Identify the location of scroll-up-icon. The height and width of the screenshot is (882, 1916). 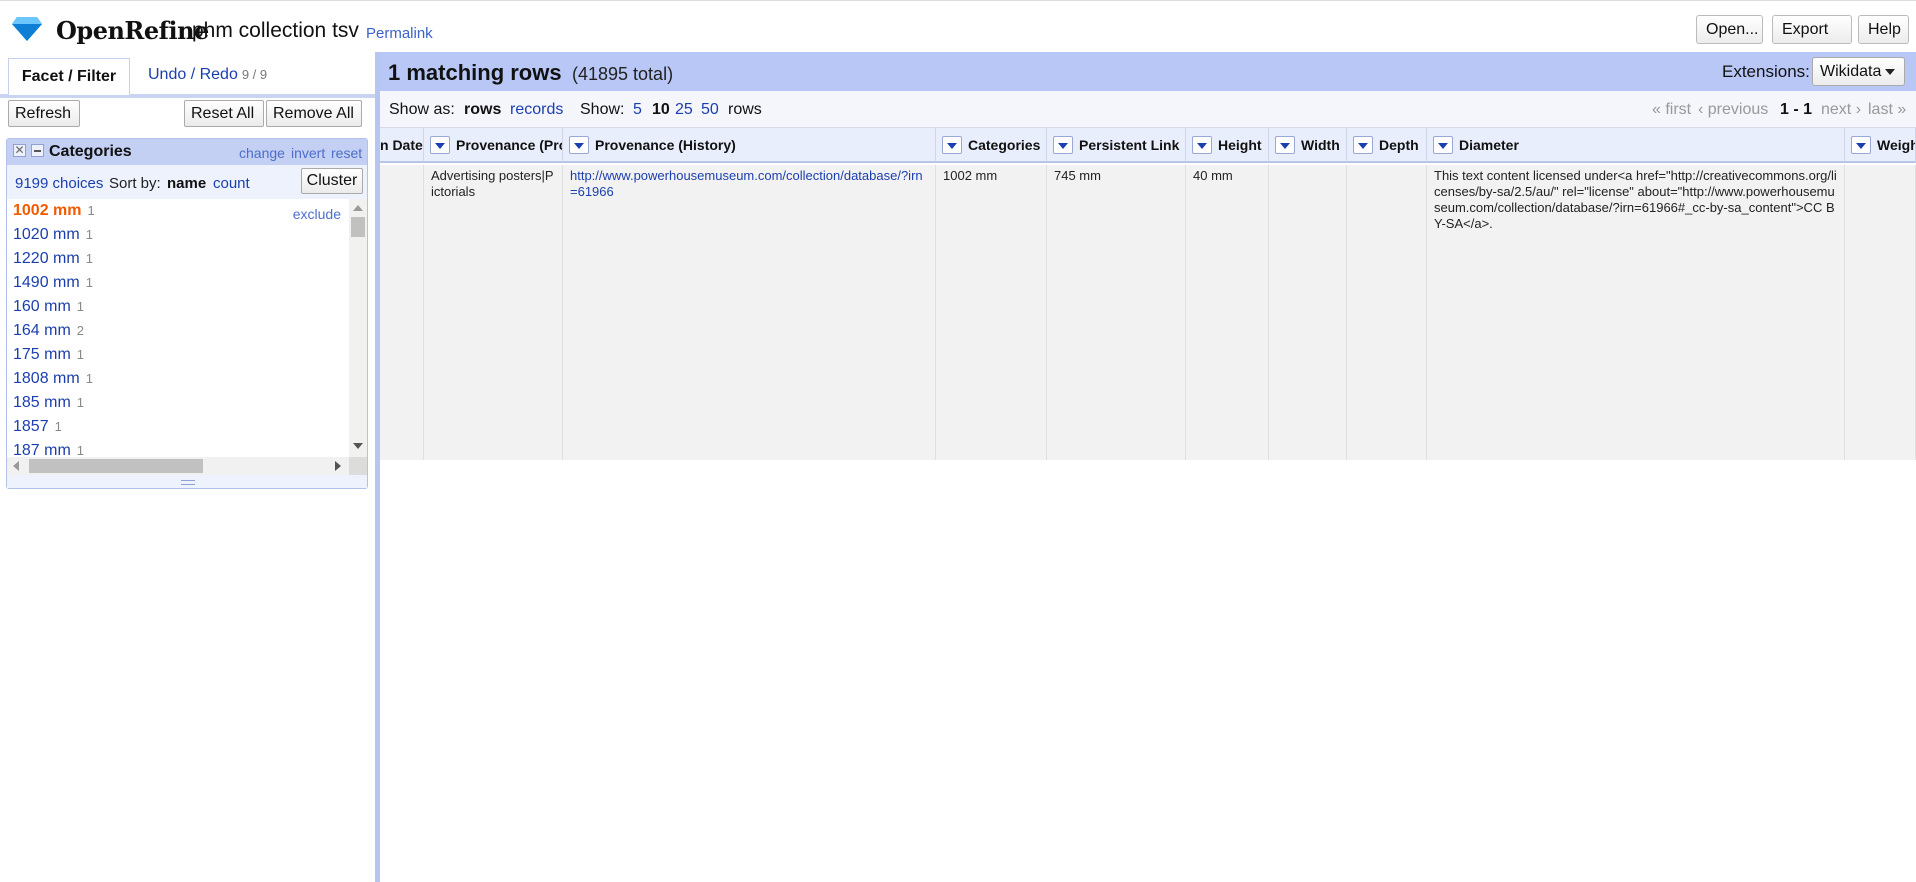
(358, 208).